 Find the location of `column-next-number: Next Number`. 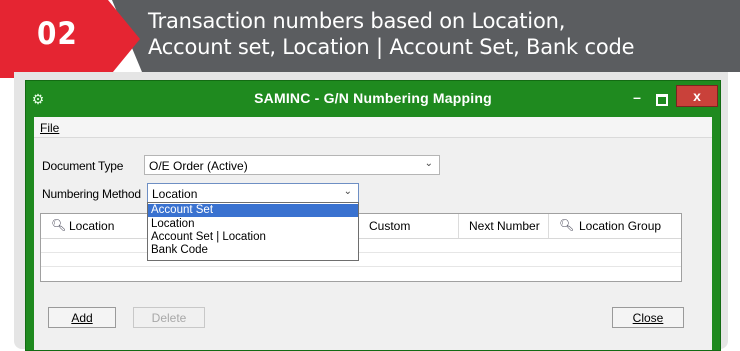

column-next-number: Next Number is located at coordinates (504, 226).